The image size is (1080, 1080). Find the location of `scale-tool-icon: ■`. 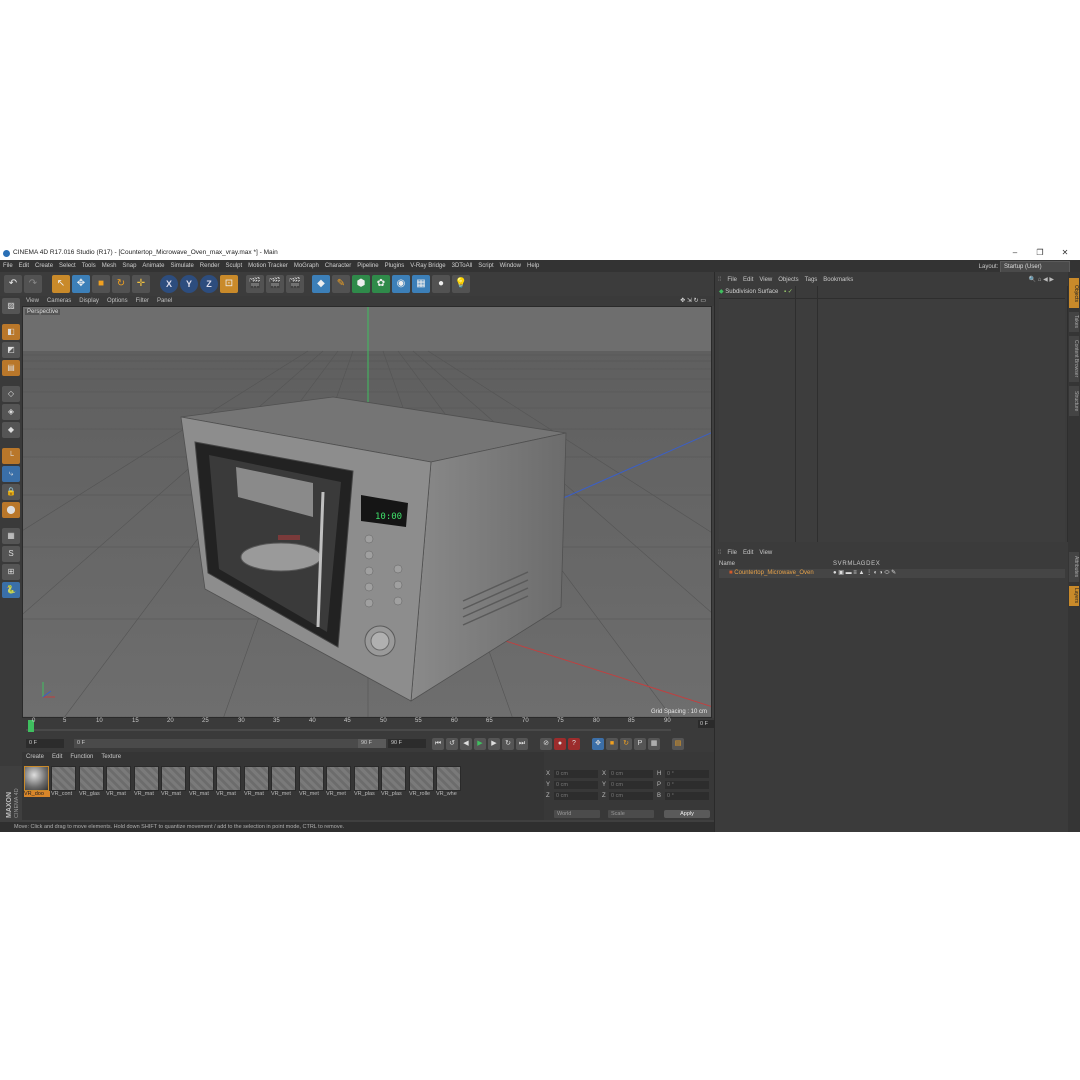

scale-tool-icon: ■ is located at coordinates (101, 284).